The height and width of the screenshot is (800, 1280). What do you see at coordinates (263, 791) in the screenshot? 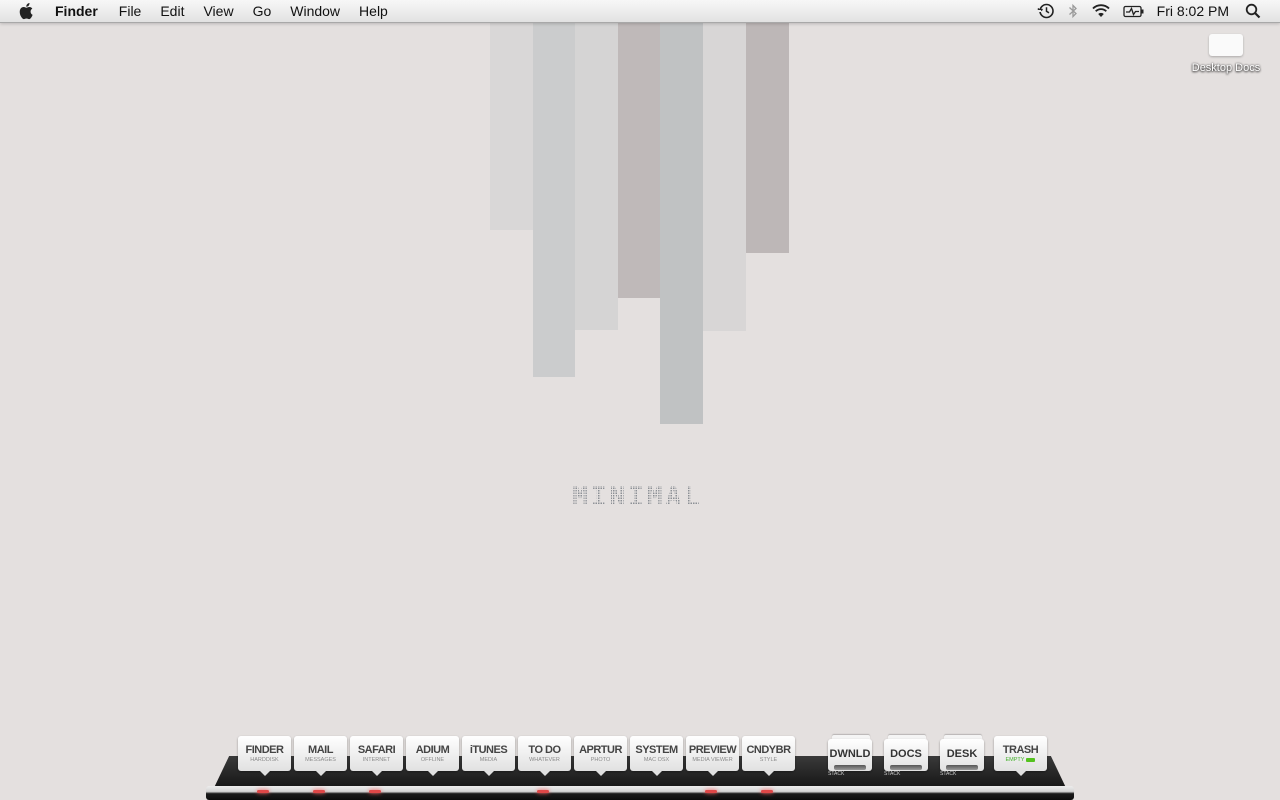
I see `running-indicator-finder` at bounding box center [263, 791].